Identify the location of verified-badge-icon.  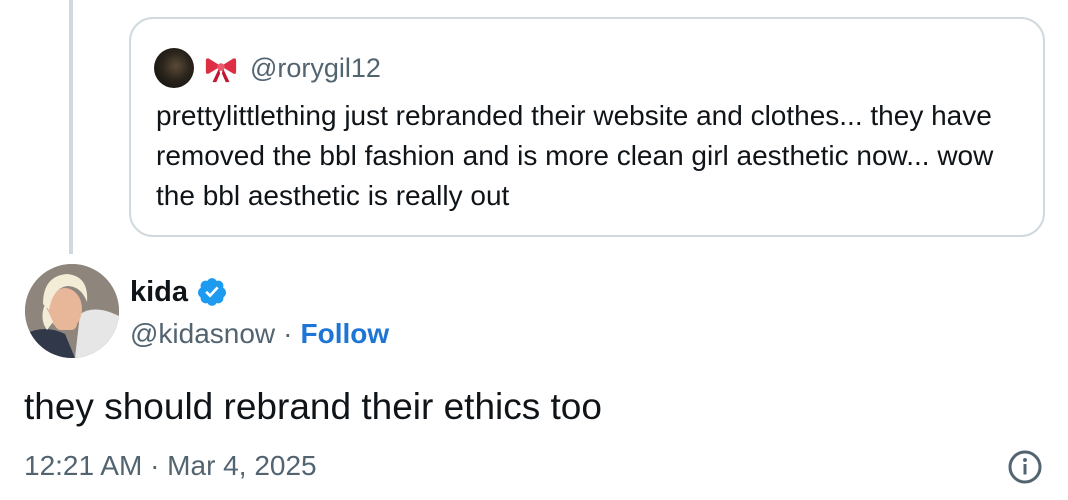
(212, 292).